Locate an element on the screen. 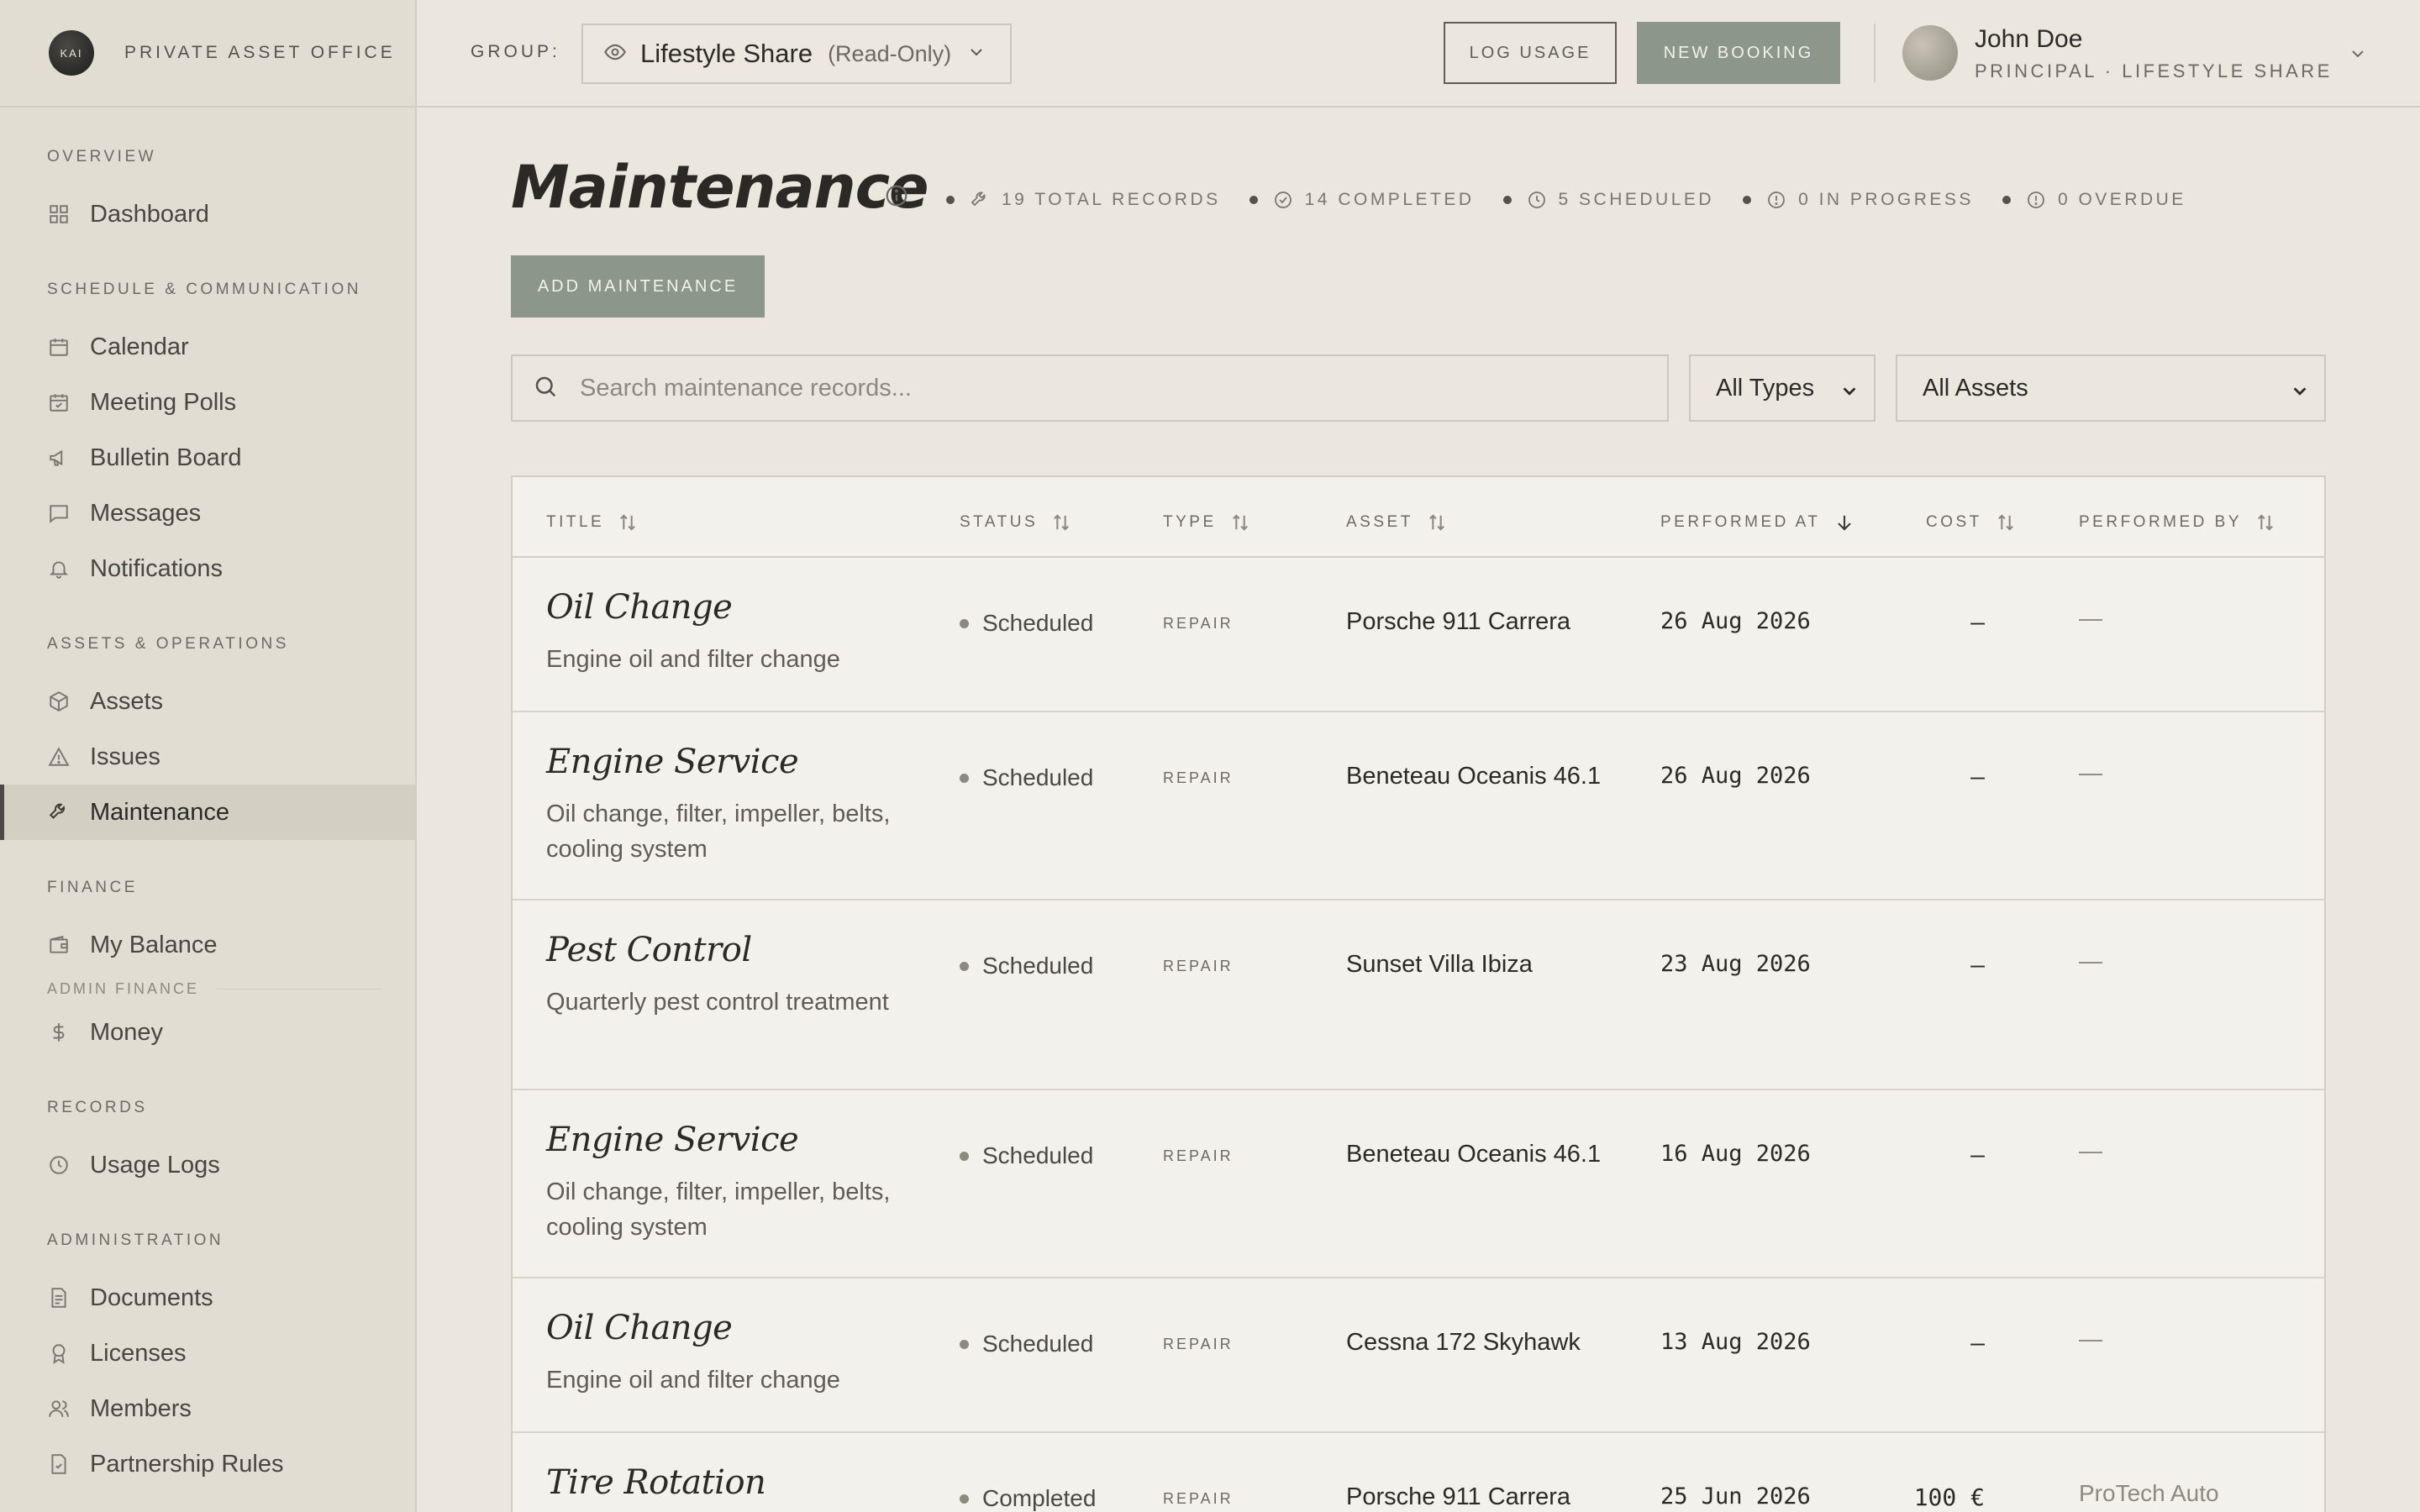  new-booking-button: NEW BOOKING is located at coordinates (1739, 53).